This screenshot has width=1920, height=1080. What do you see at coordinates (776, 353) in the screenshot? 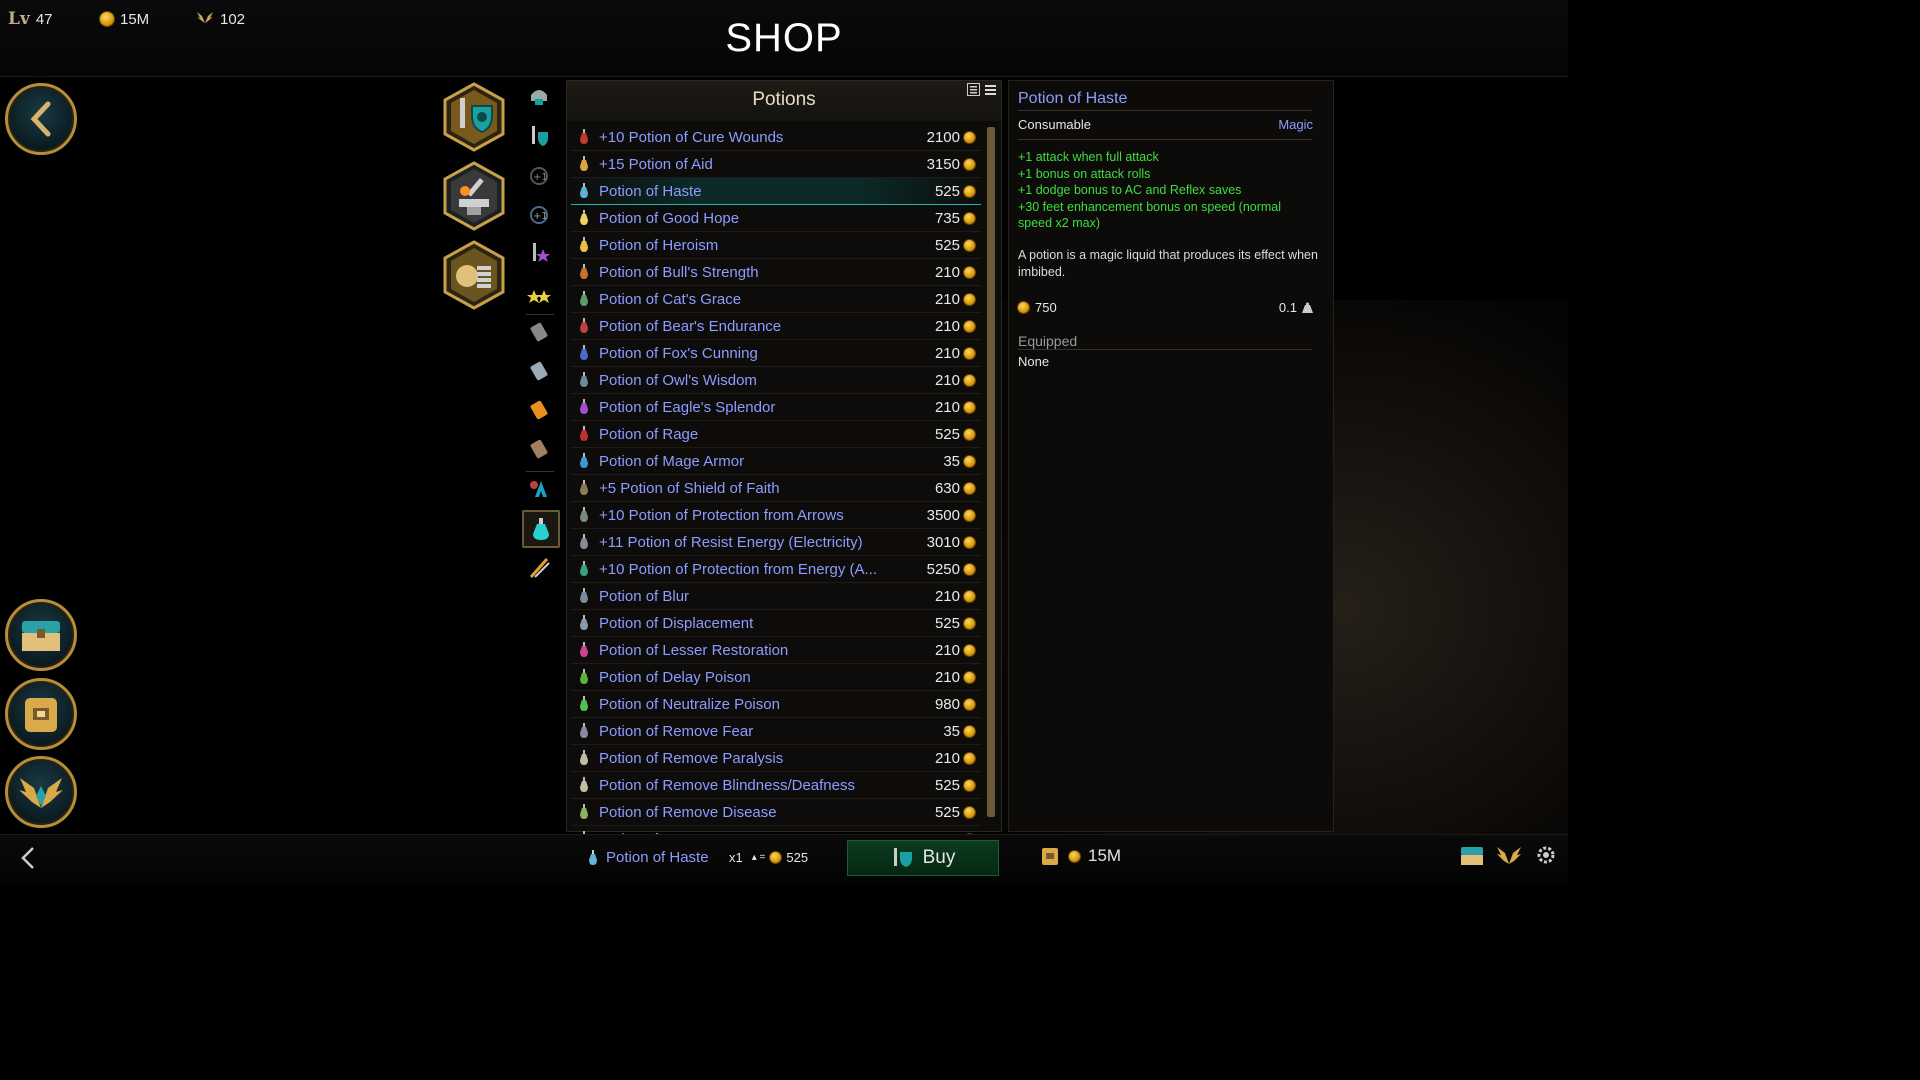
I see `item-row: Potion of Fox's Cunning 210` at bounding box center [776, 353].